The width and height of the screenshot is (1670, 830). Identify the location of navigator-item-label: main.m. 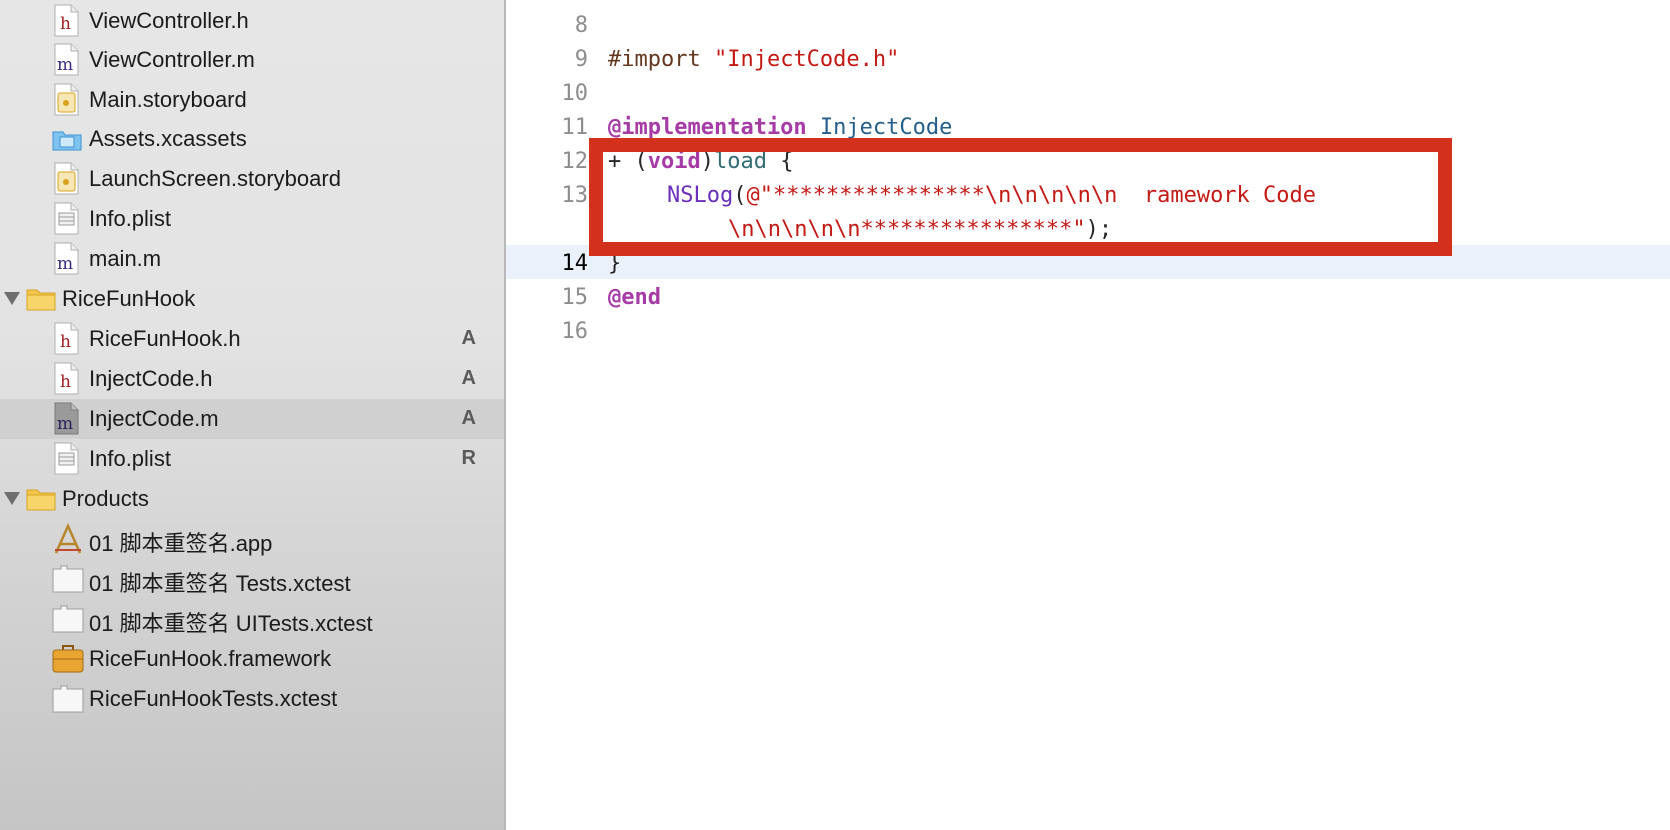
(125, 258).